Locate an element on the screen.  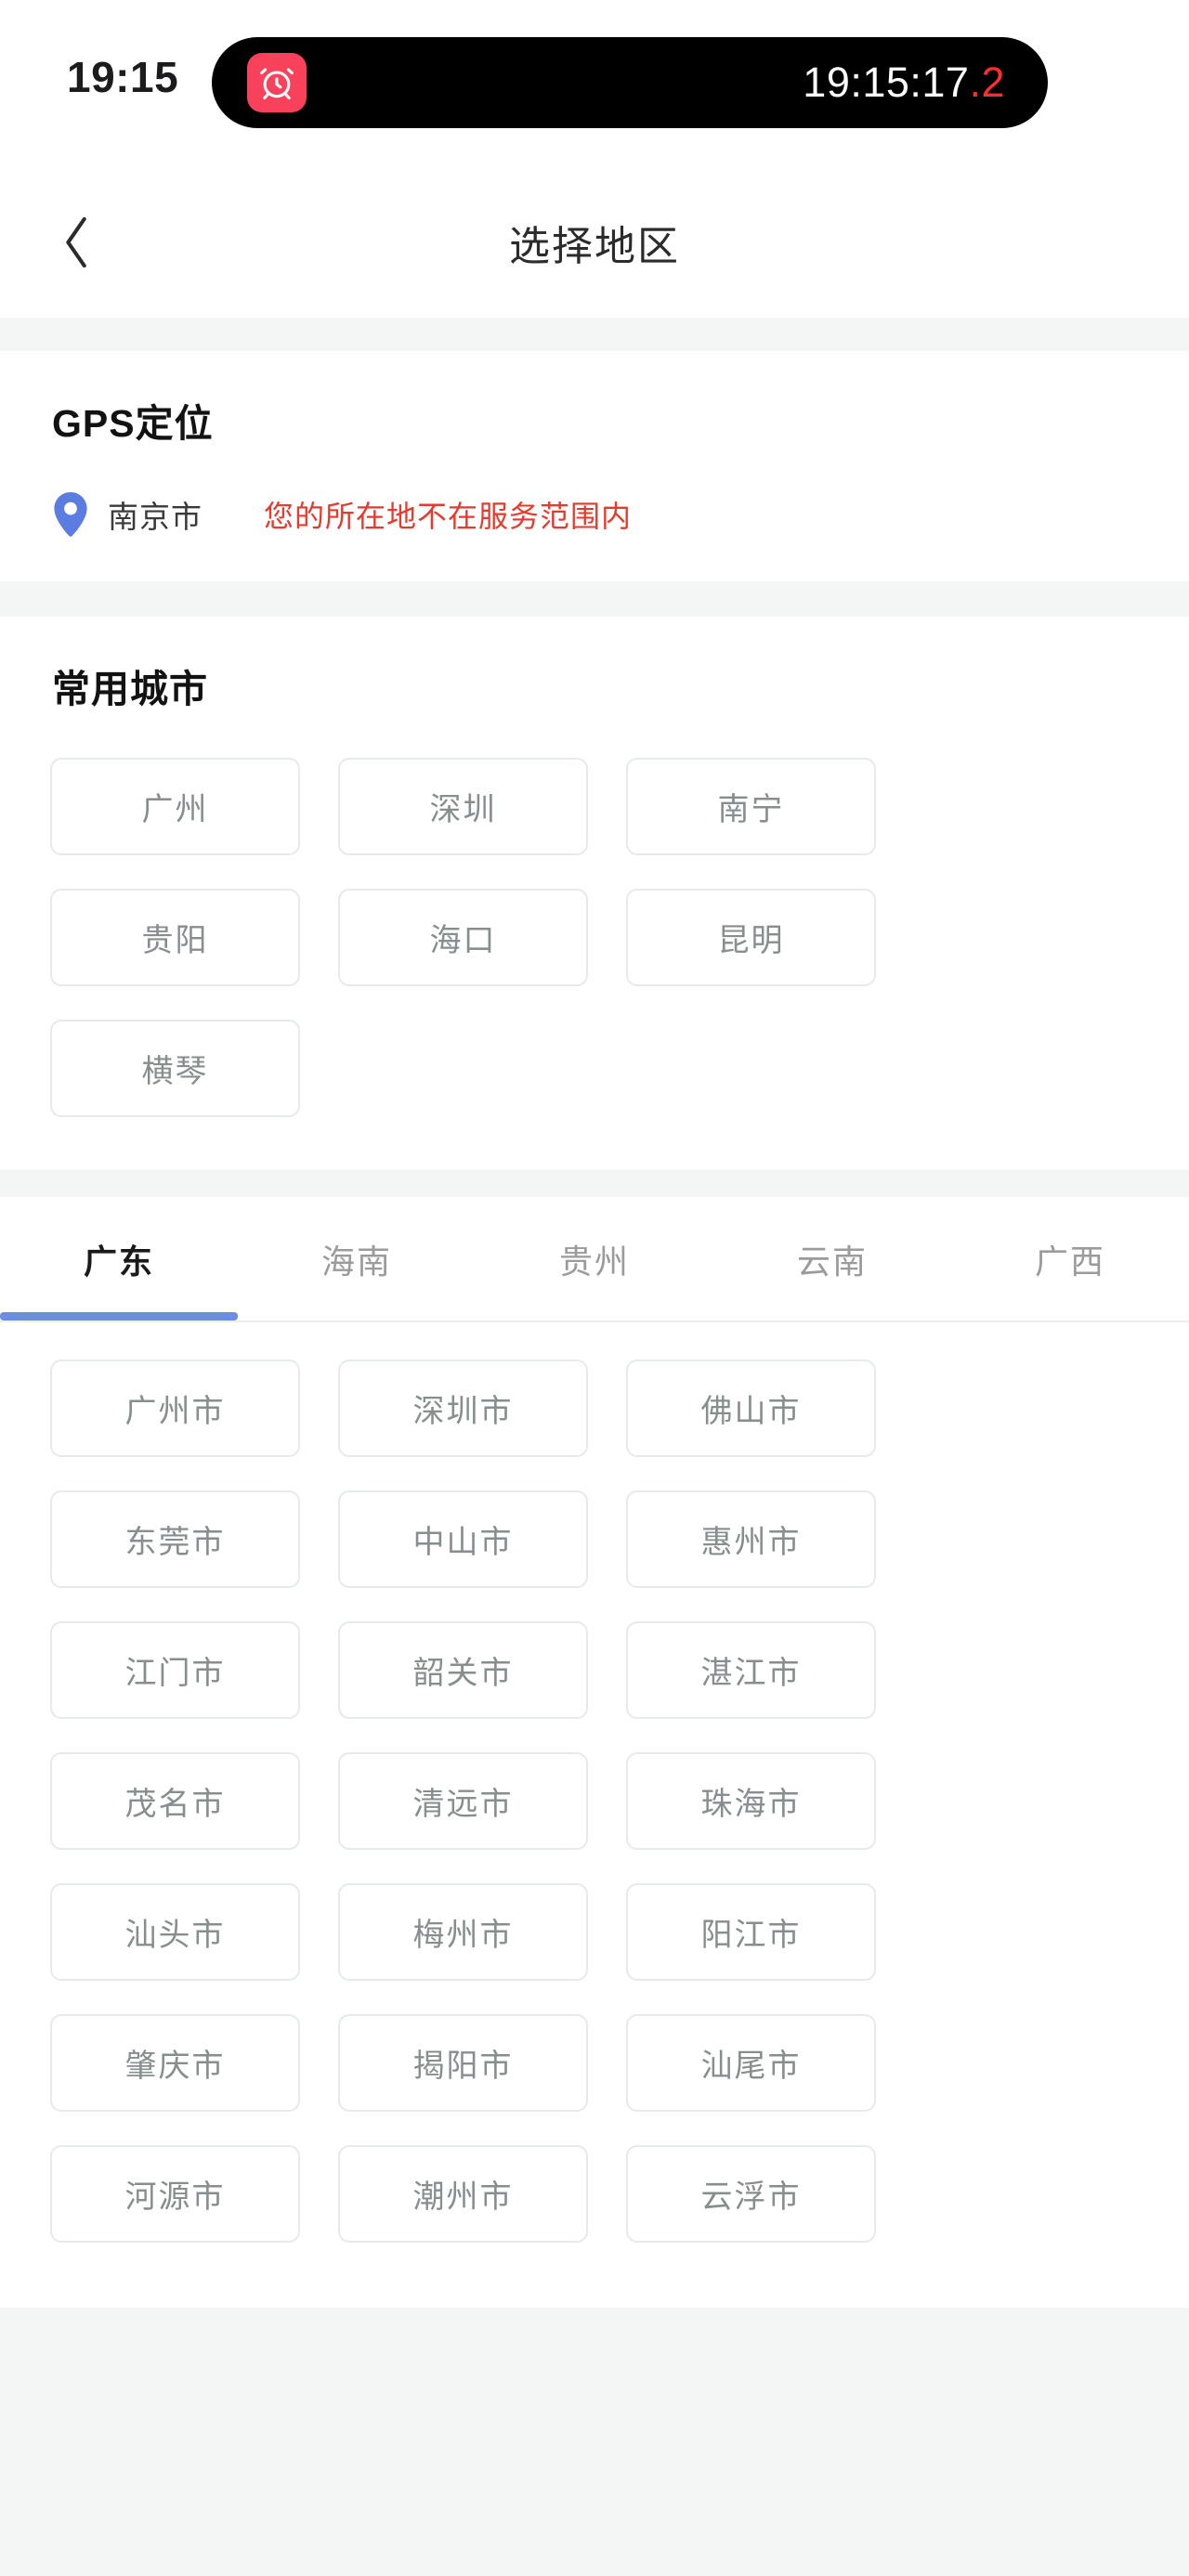
province-tab-label: 贵州 is located at coordinates (594, 1262).